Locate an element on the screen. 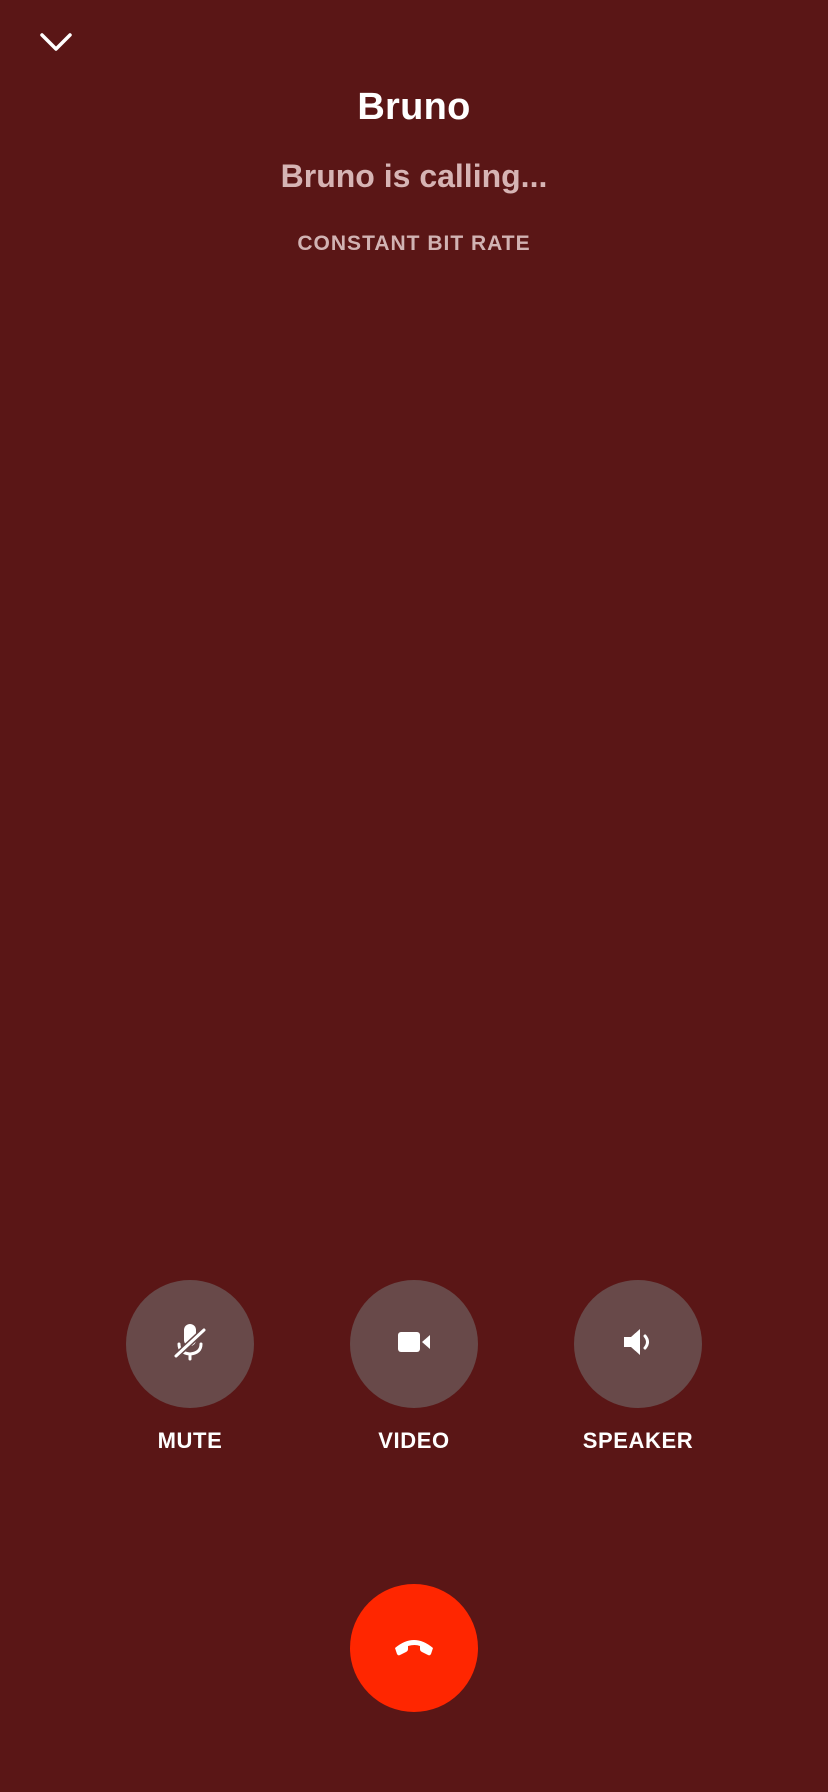 The height and width of the screenshot is (1792, 828). hangup-button is located at coordinates (414, 1648).